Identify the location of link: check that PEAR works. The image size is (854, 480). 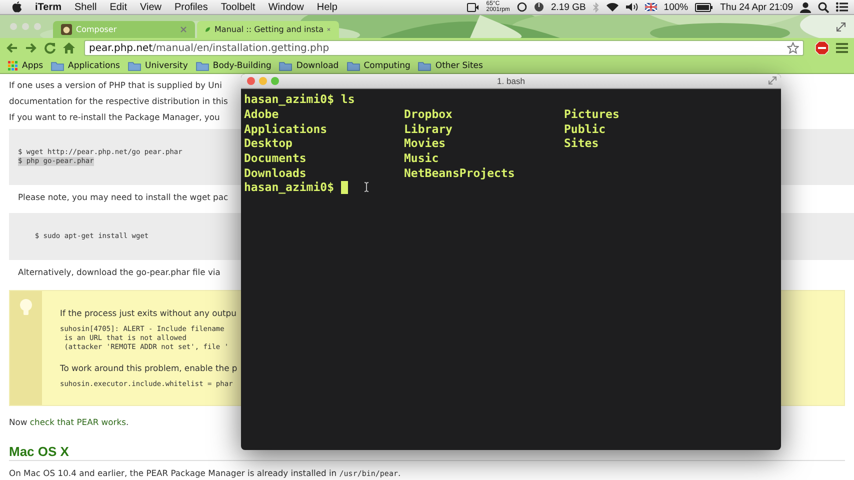
(78, 422).